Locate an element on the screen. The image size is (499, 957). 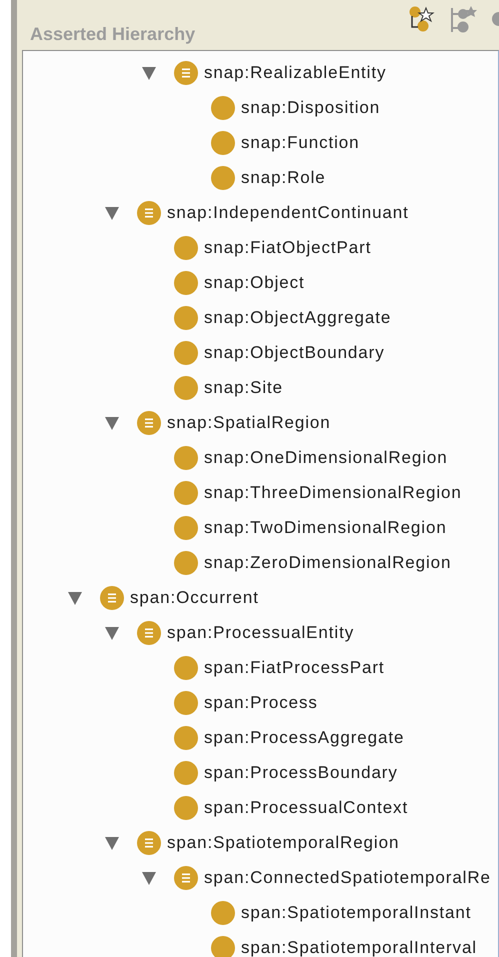
class-label: snap:SpatialRegion is located at coordinates (249, 422).